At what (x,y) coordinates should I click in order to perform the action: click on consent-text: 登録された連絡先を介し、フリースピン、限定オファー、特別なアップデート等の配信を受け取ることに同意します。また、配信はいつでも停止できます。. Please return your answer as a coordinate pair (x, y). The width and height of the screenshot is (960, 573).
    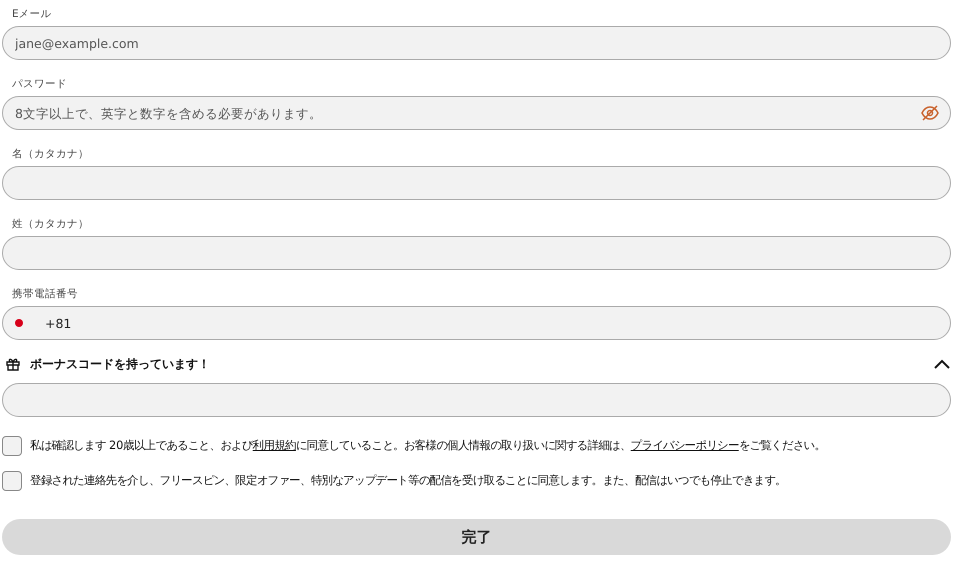
    Looking at the image, I should click on (408, 480).